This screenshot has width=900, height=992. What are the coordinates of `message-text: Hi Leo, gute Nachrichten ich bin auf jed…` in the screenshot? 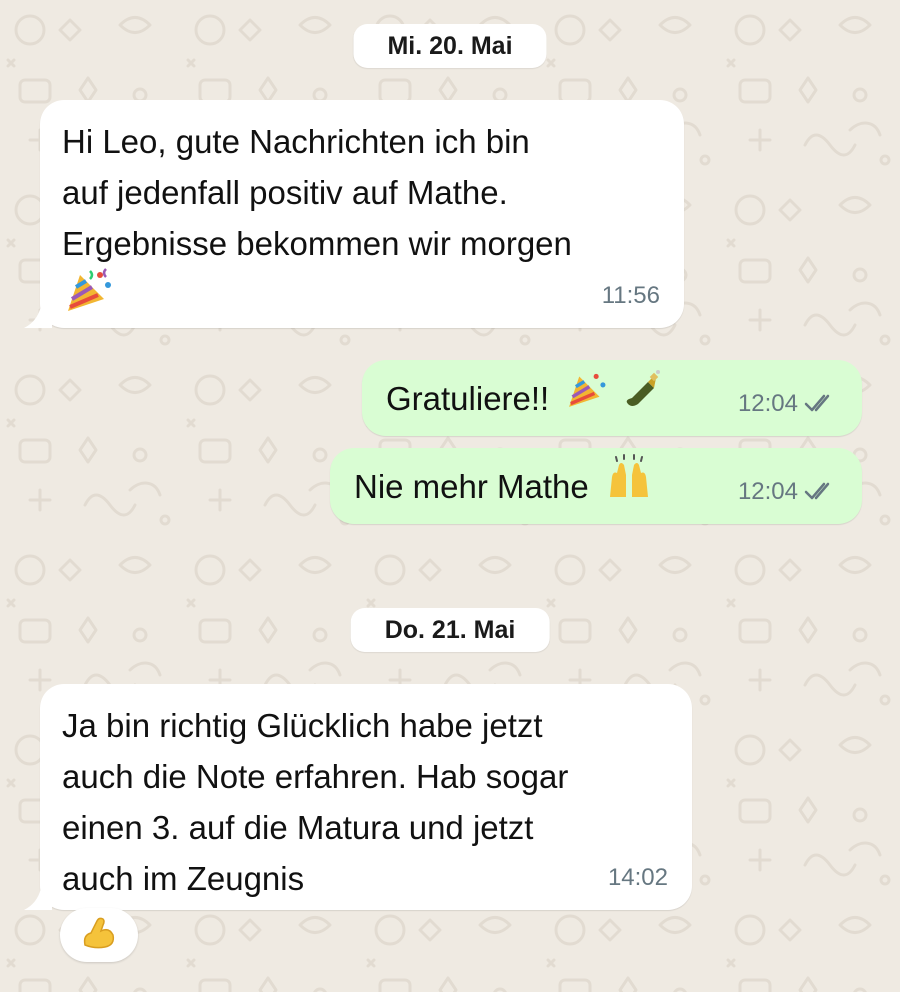 It's located at (317, 193).